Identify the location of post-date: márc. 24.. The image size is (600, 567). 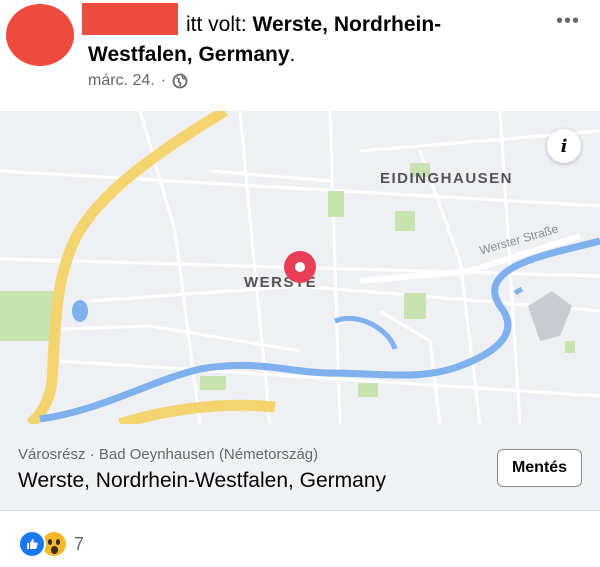
(121, 81).